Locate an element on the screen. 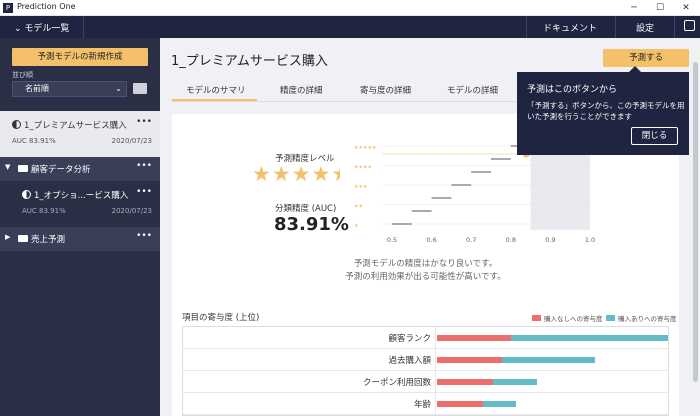  documentation-link: ドキュメント is located at coordinates (570, 27).